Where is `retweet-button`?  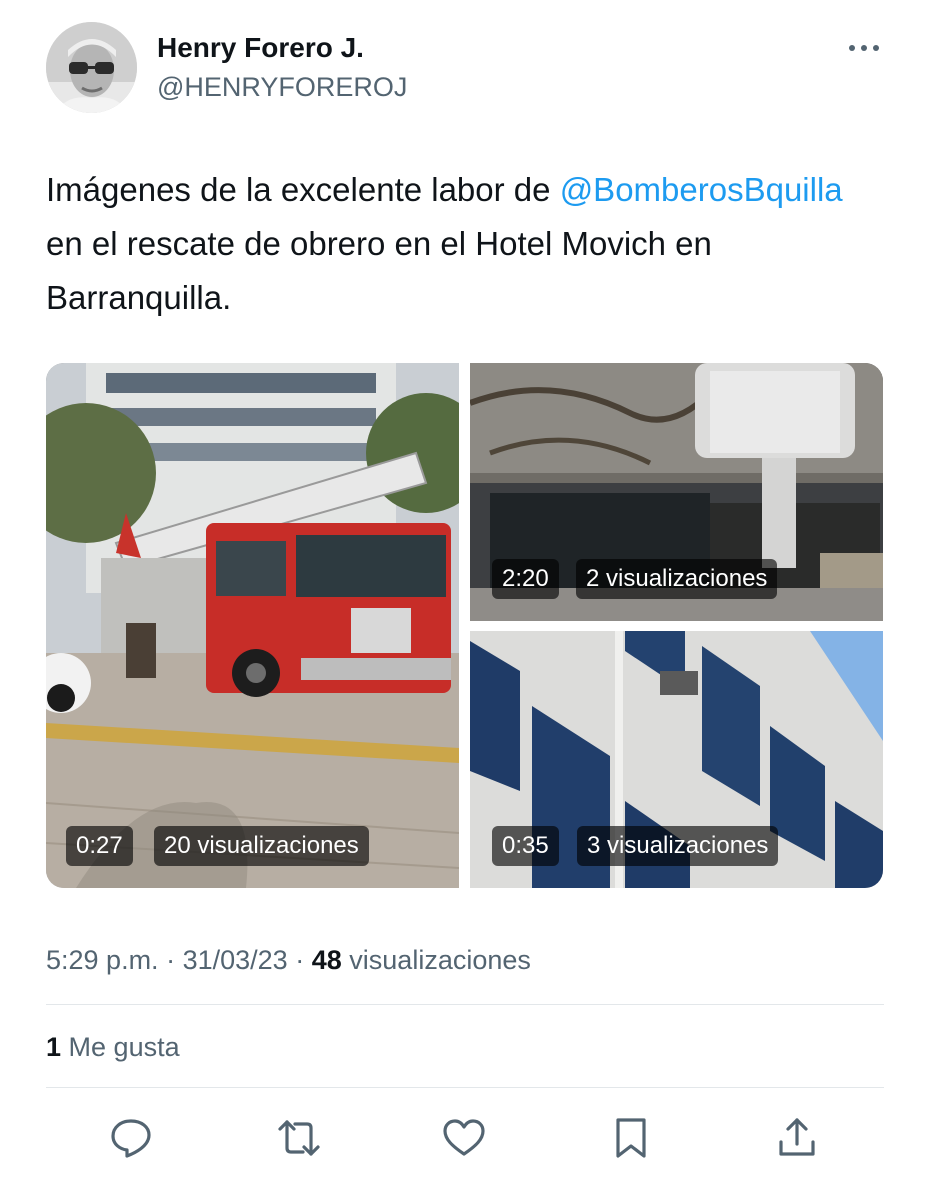
retweet-button is located at coordinates (299, 1138).